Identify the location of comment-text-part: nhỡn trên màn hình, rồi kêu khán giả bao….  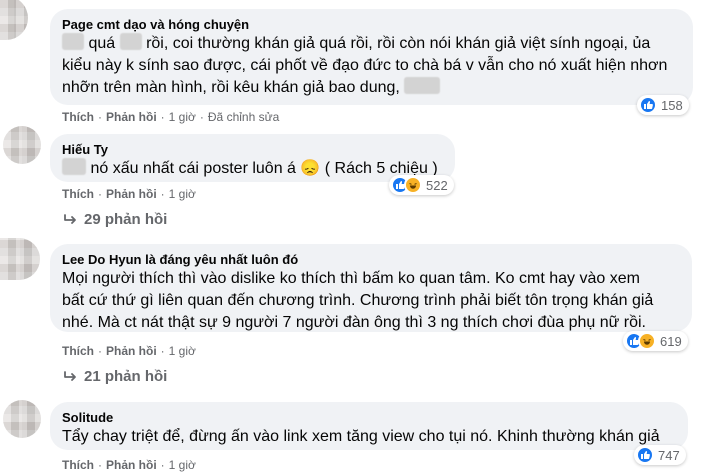
(231, 87).